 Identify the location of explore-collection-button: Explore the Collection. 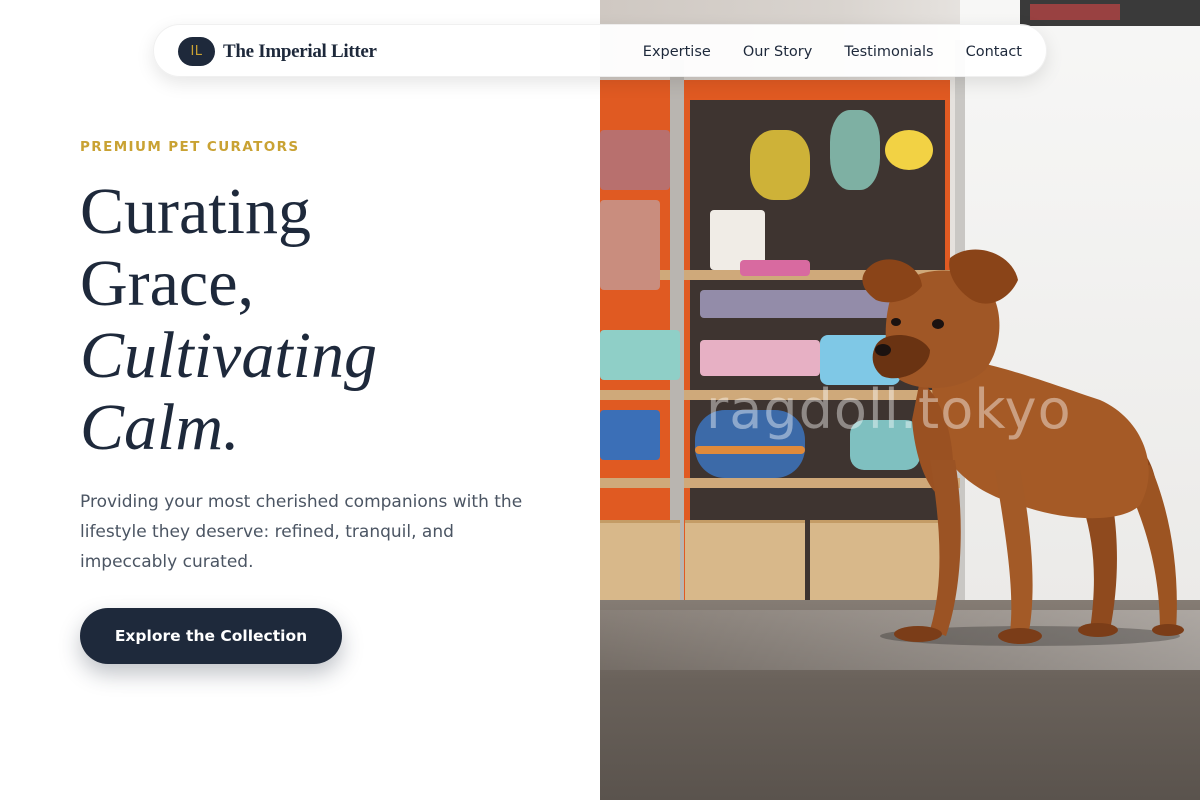
(211, 636).